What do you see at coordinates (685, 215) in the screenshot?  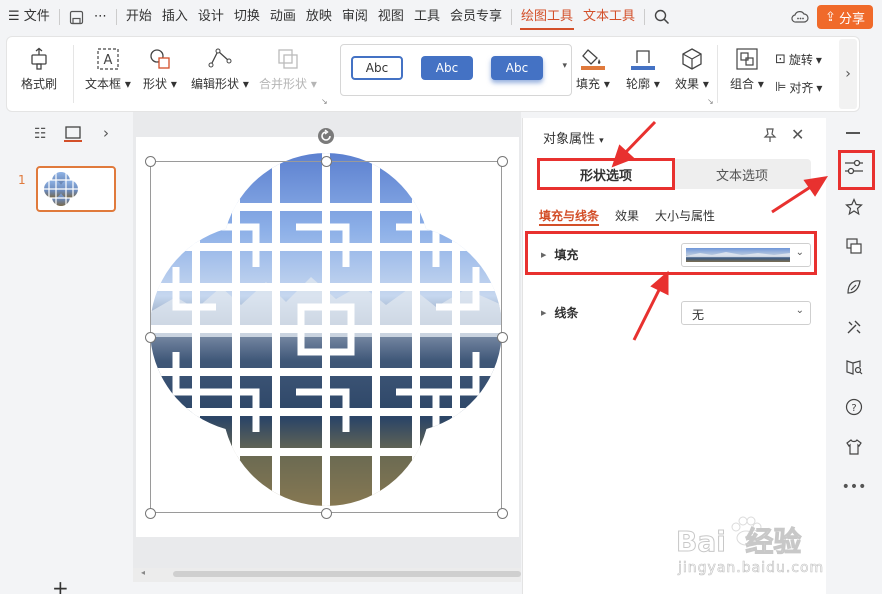 I see `subtab-size-properties: 大小与属性` at bounding box center [685, 215].